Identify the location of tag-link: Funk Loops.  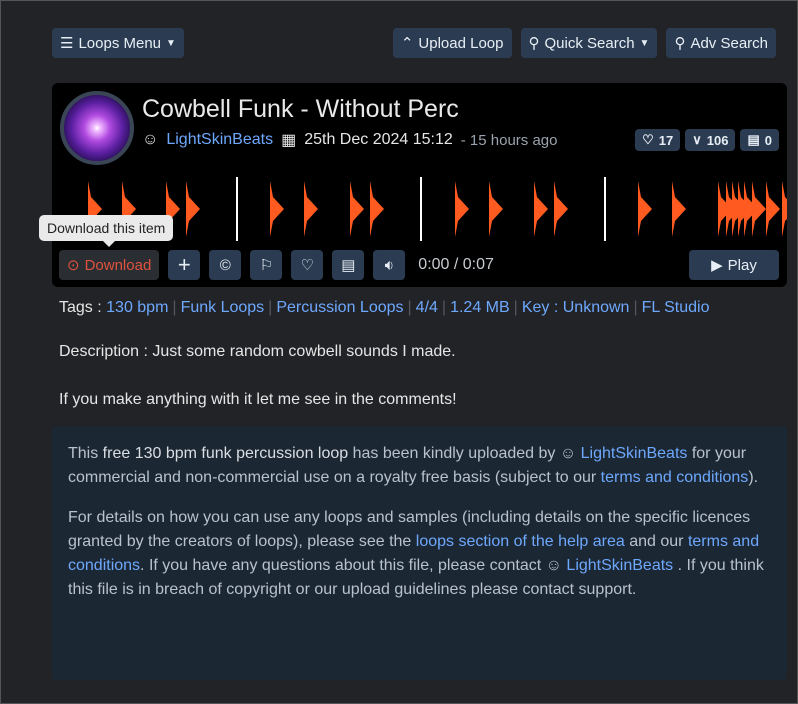
(223, 307).